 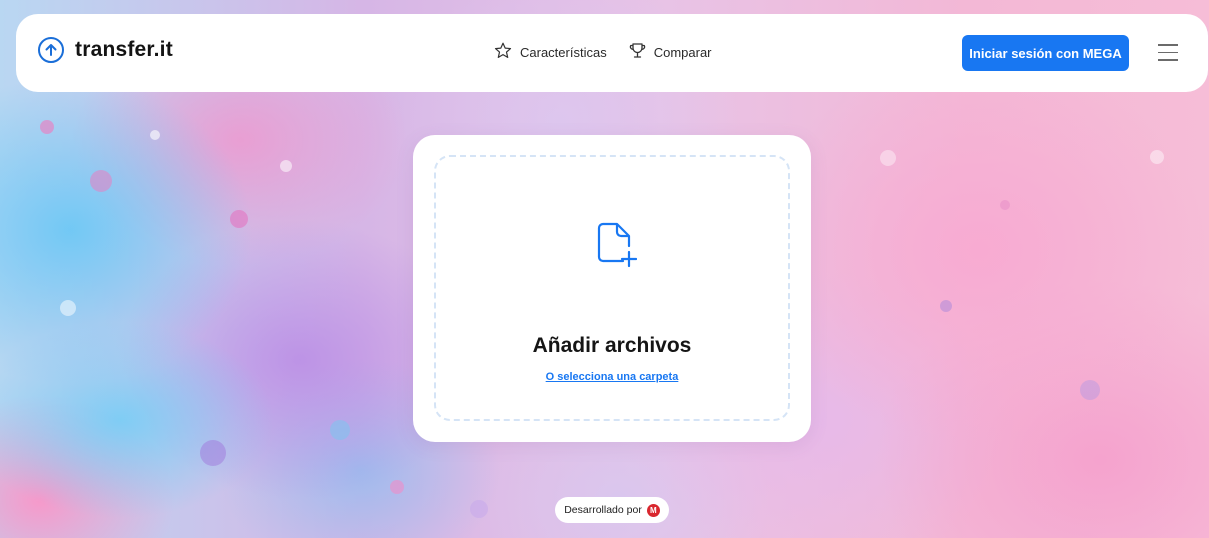 What do you see at coordinates (1045, 53) in the screenshot?
I see `login-with-mega-button: Iniciar sesión con MEGA` at bounding box center [1045, 53].